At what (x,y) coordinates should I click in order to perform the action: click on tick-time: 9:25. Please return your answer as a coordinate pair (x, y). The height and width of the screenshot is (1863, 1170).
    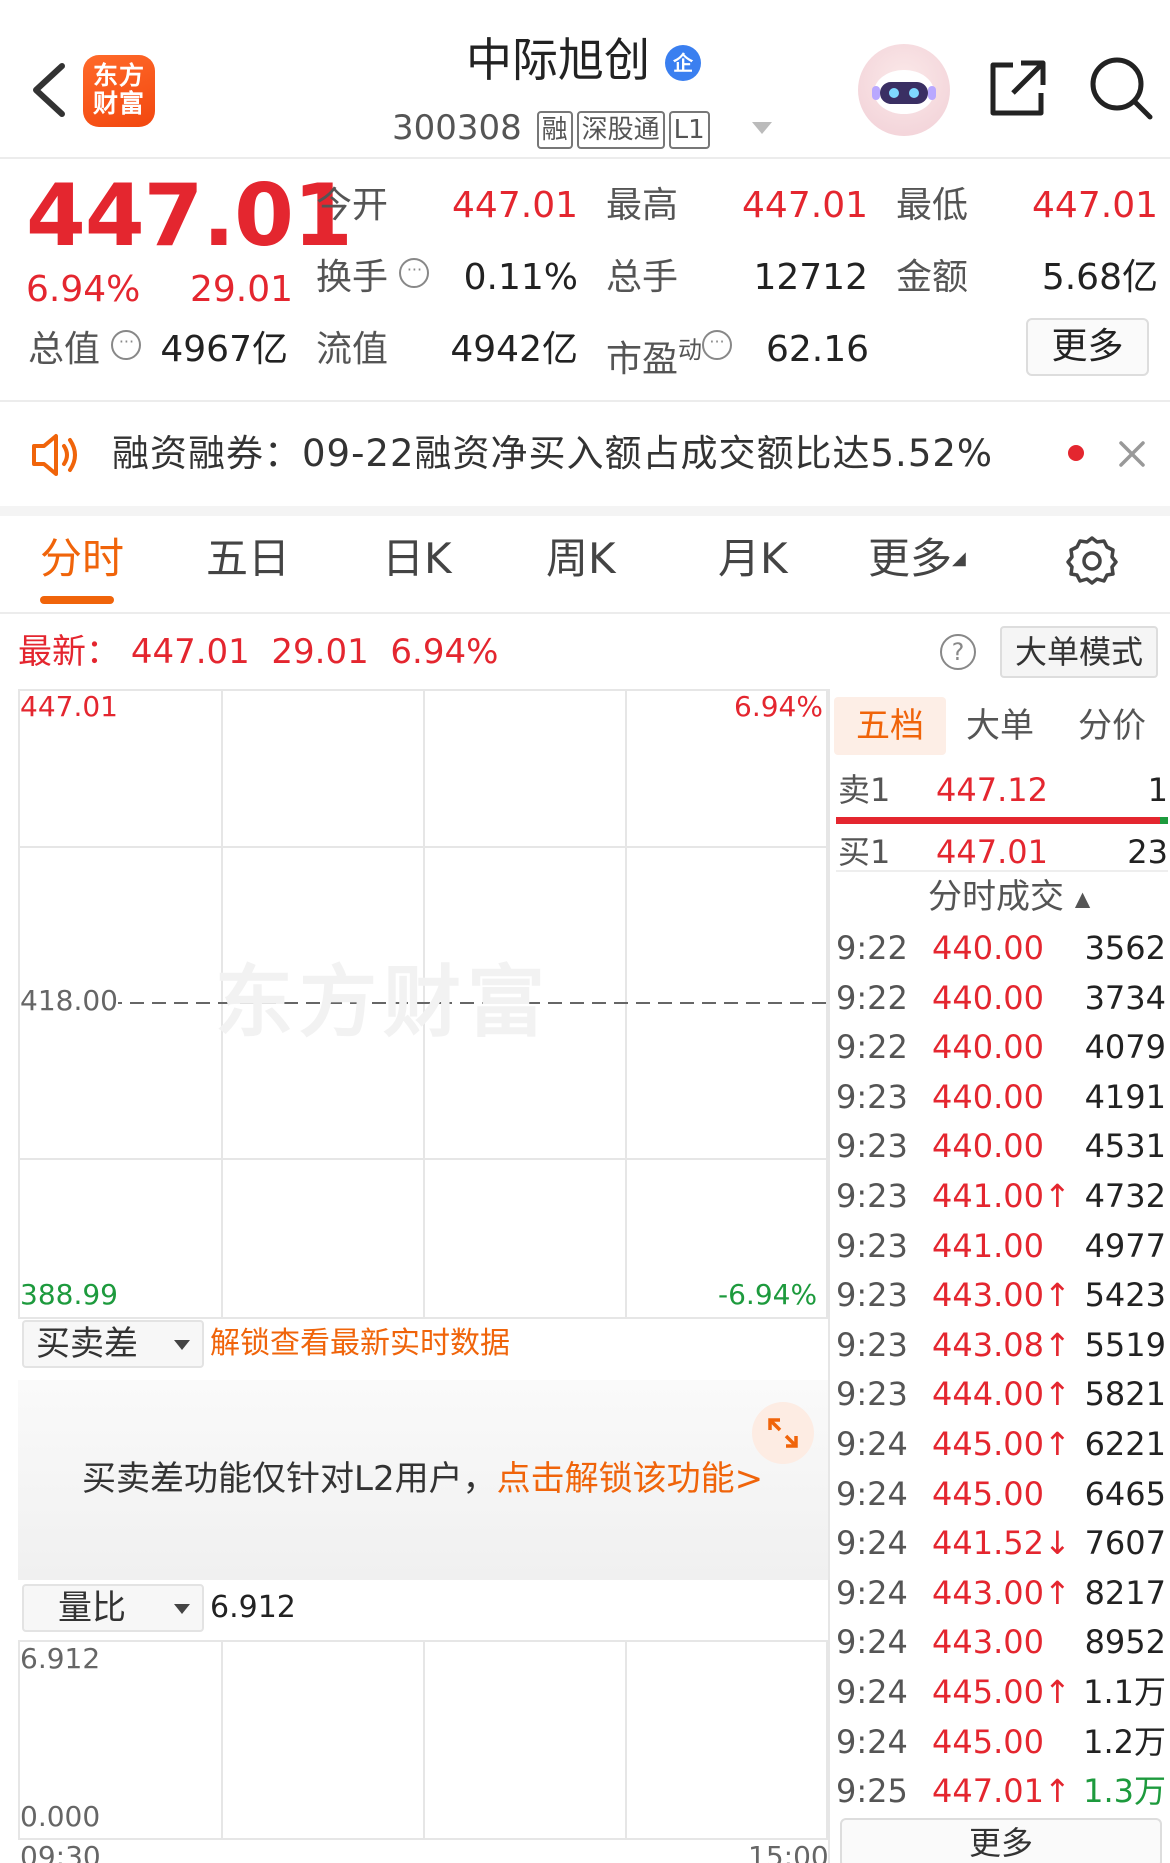
    Looking at the image, I should click on (872, 1791).